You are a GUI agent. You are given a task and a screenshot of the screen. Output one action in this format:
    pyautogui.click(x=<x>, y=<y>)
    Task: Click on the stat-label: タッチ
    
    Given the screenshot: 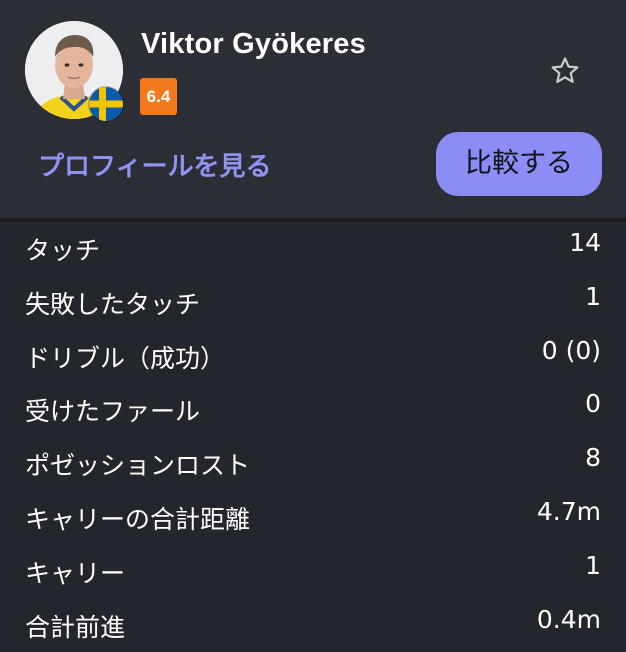 What is the action you would take?
    pyautogui.click(x=63, y=250)
    